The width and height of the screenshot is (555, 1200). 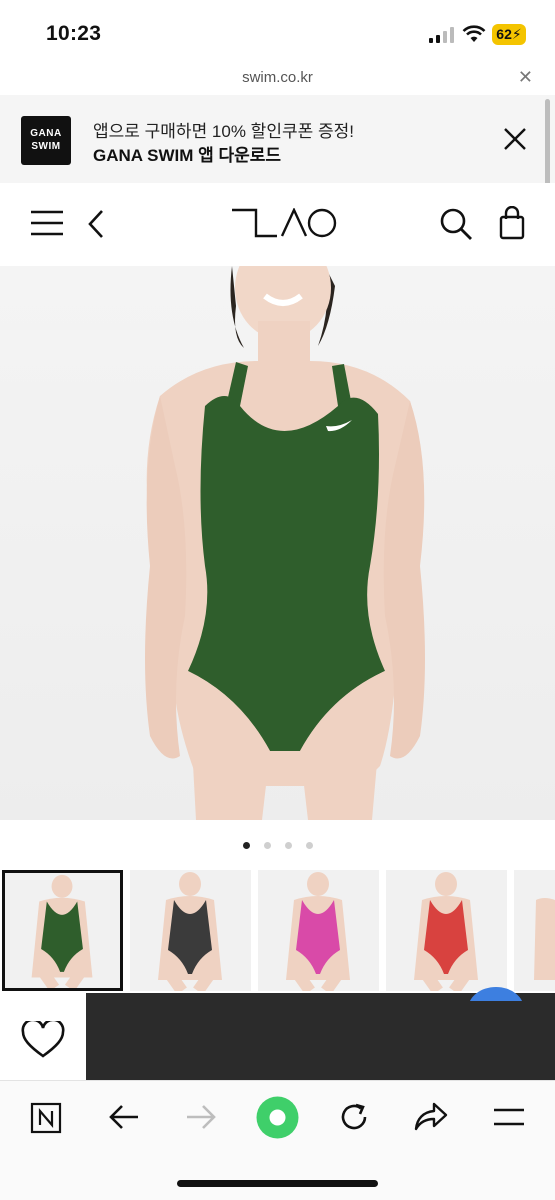 What do you see at coordinates (474, 33) in the screenshot?
I see `wifi-icon` at bounding box center [474, 33].